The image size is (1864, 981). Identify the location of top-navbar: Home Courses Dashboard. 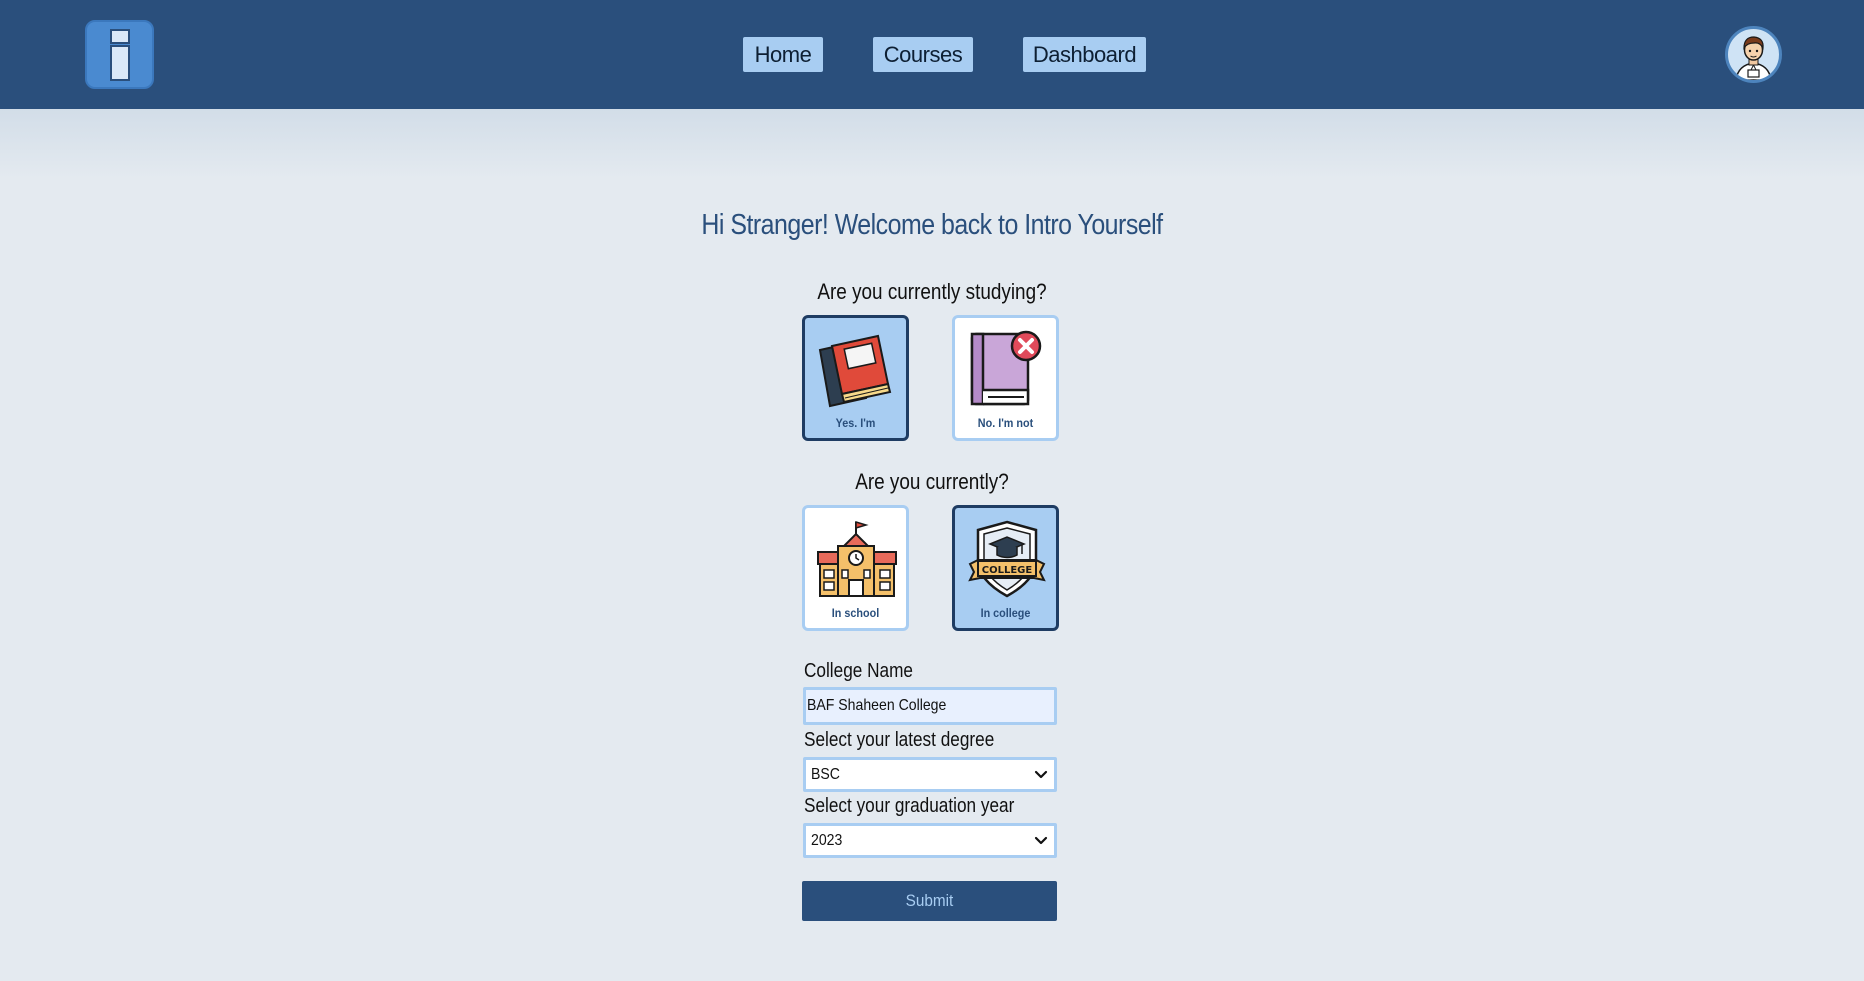
(932, 54).